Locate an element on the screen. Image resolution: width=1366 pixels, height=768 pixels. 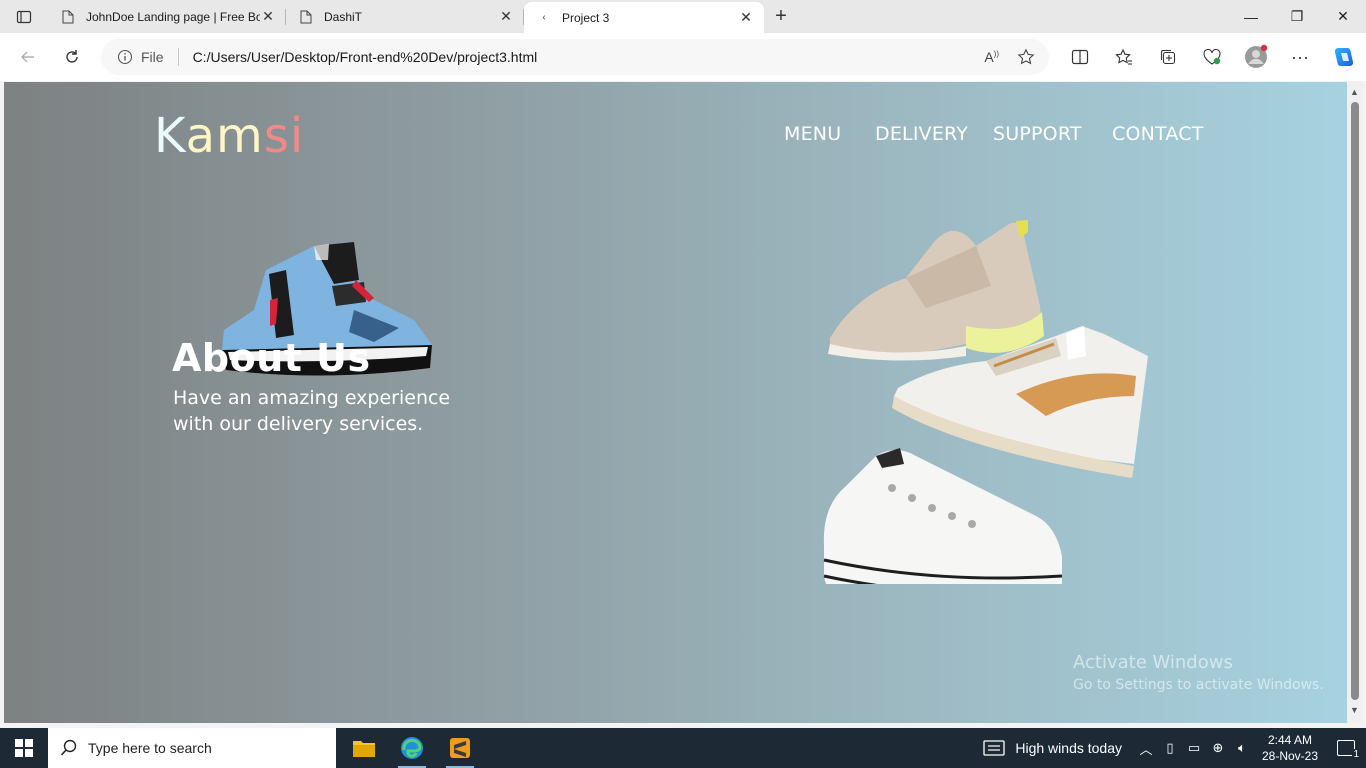
favorites-button is located at coordinates (1124, 57).